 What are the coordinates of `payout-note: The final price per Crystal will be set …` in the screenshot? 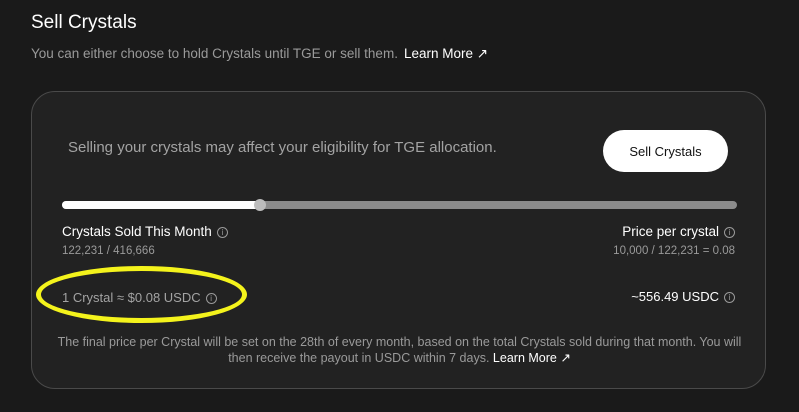 It's located at (399, 350).